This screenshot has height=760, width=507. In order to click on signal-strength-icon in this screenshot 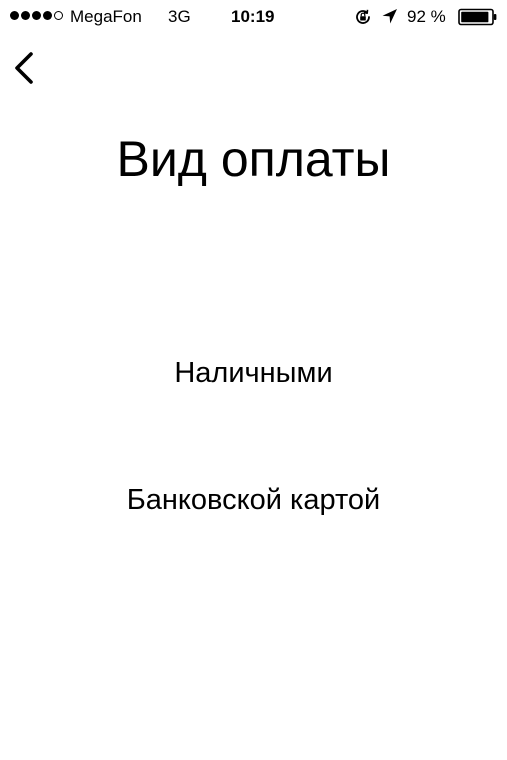, I will do `click(36, 15)`.